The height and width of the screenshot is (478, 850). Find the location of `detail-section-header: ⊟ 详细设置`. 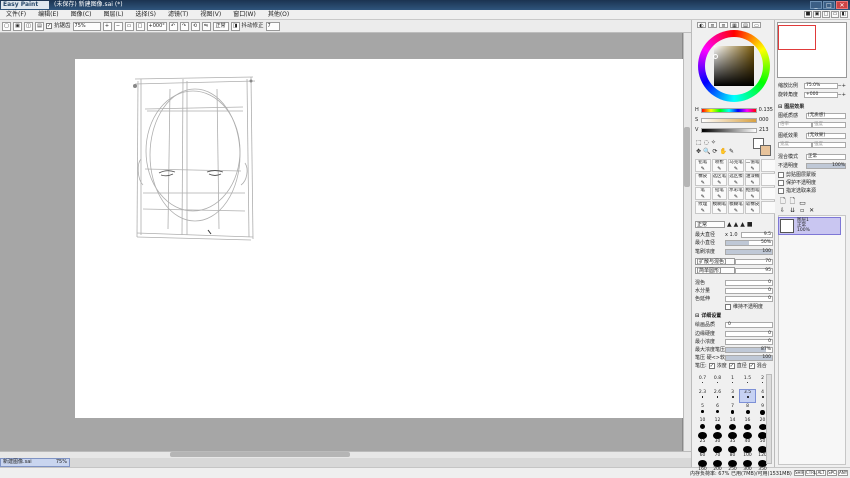

detail-section-header: ⊟ 详细设置 is located at coordinates (734, 316).